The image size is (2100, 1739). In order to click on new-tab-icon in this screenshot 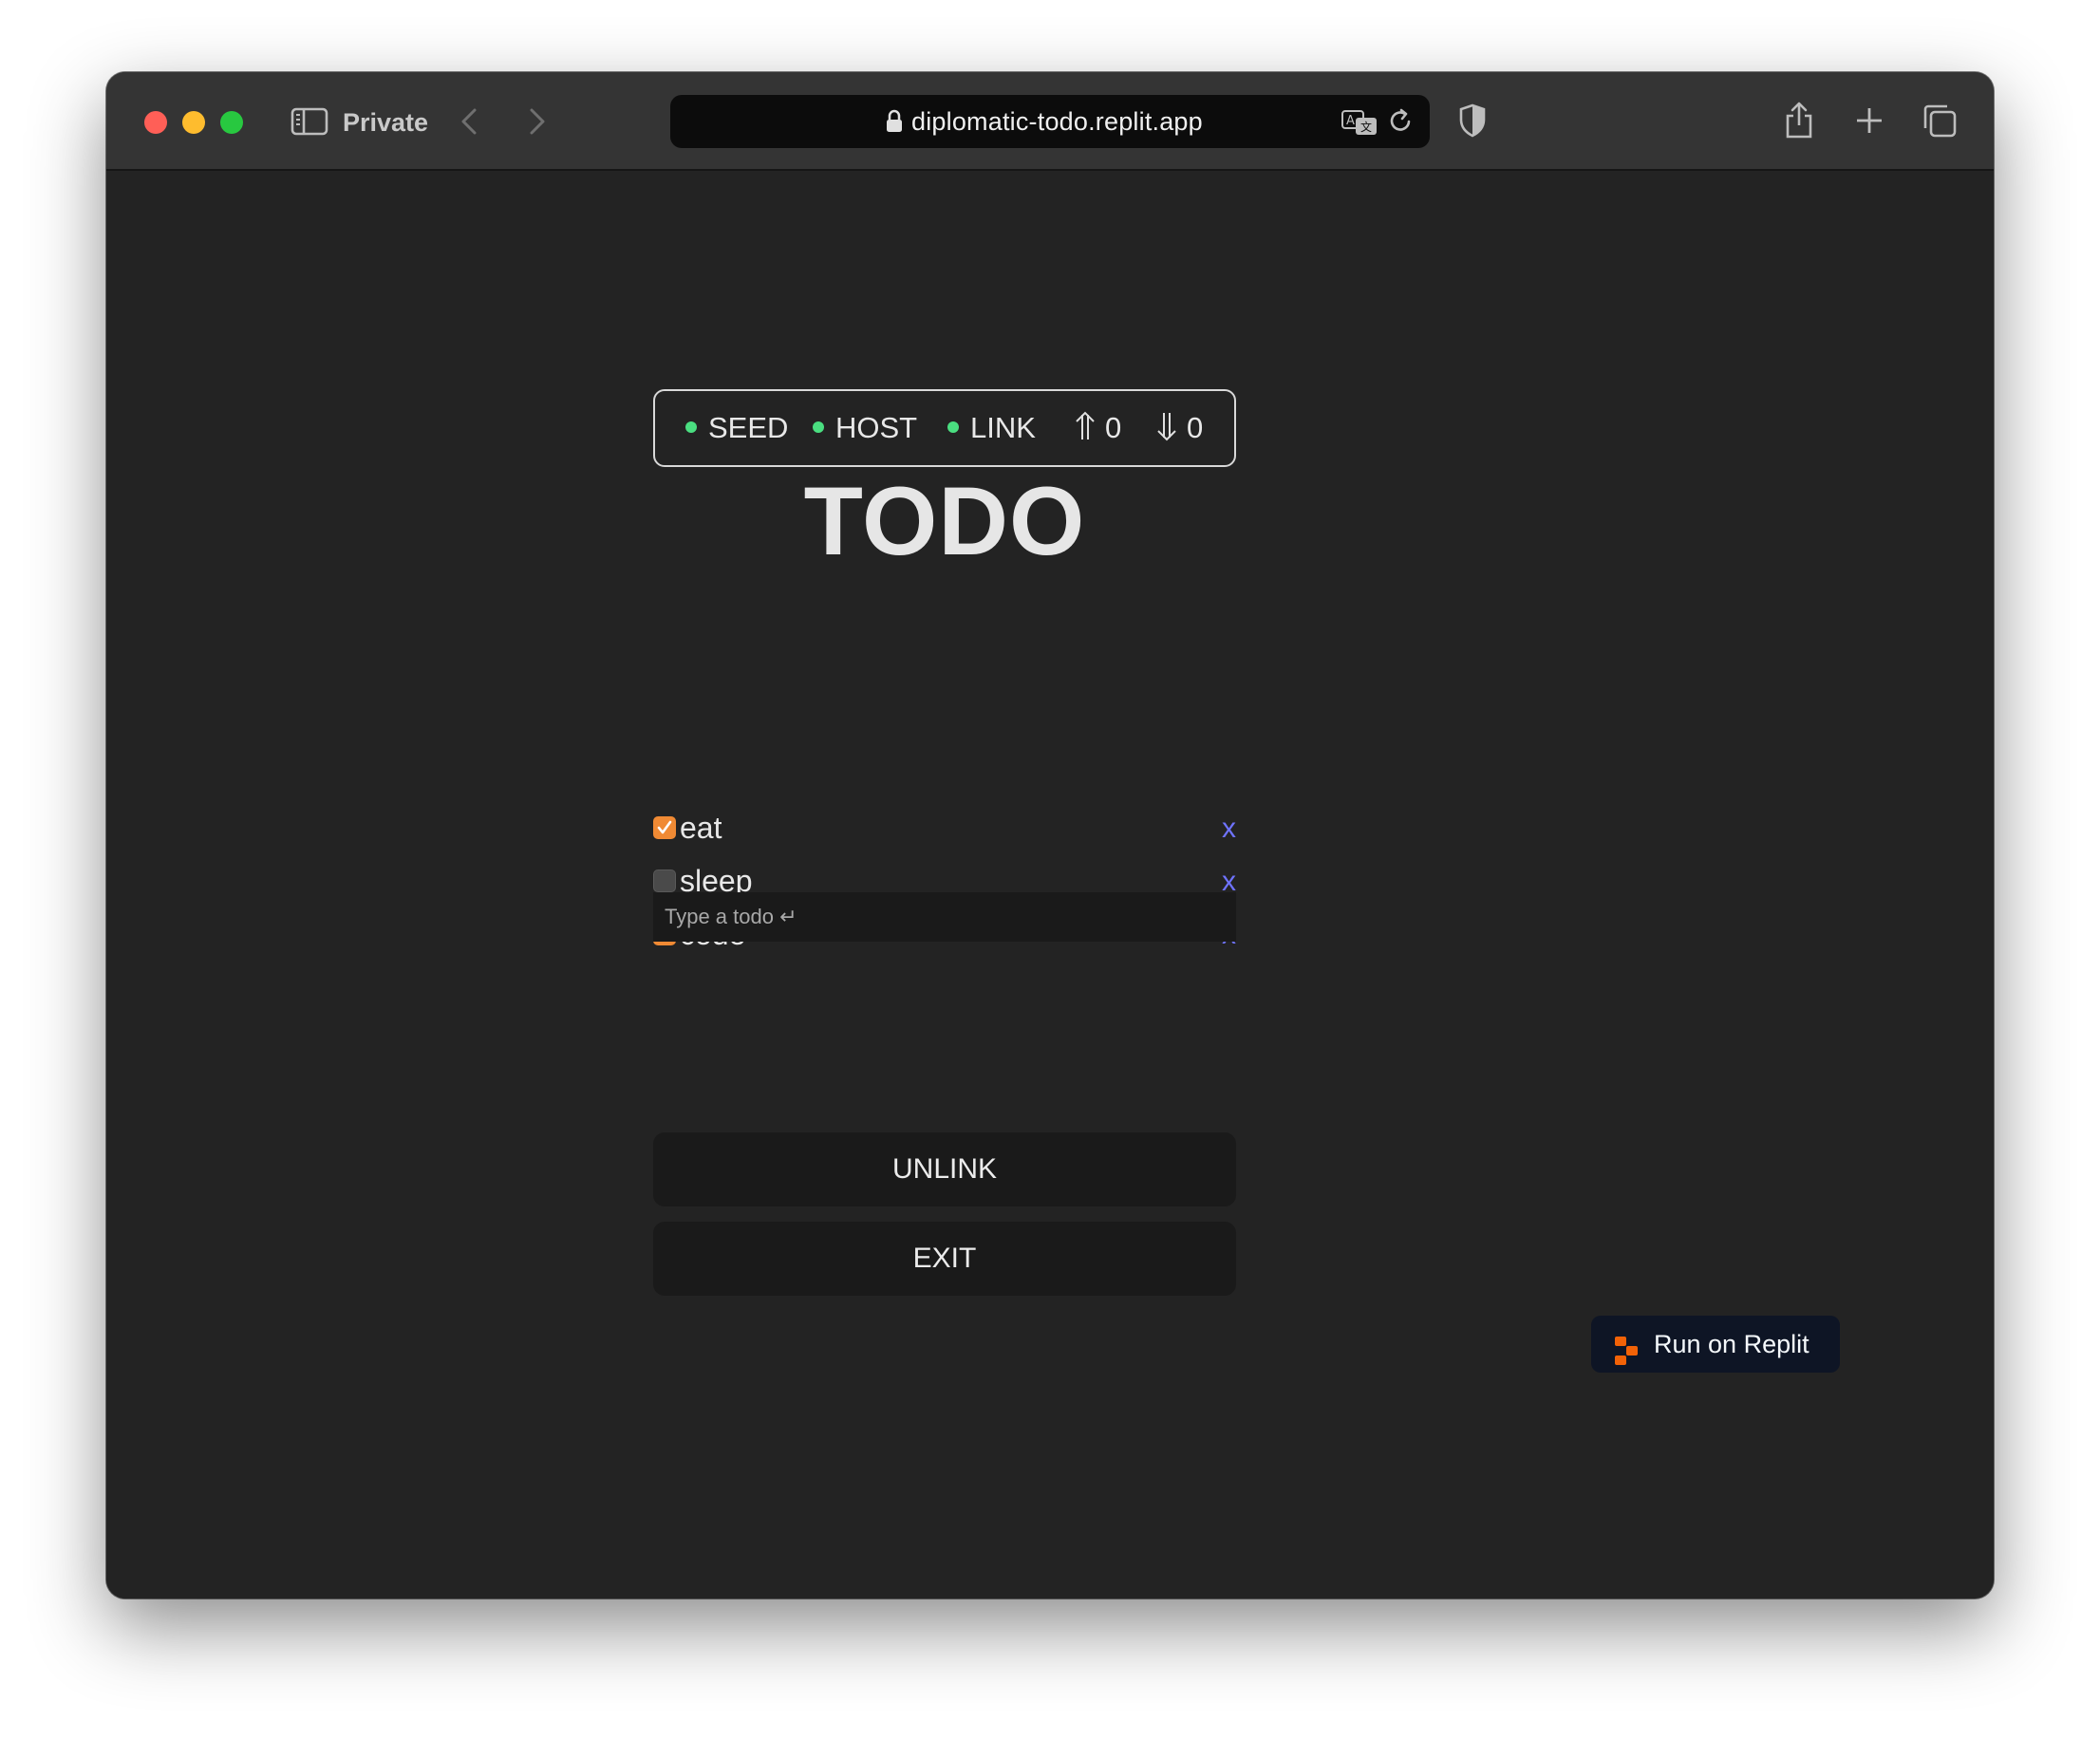, I will do `click(1869, 120)`.